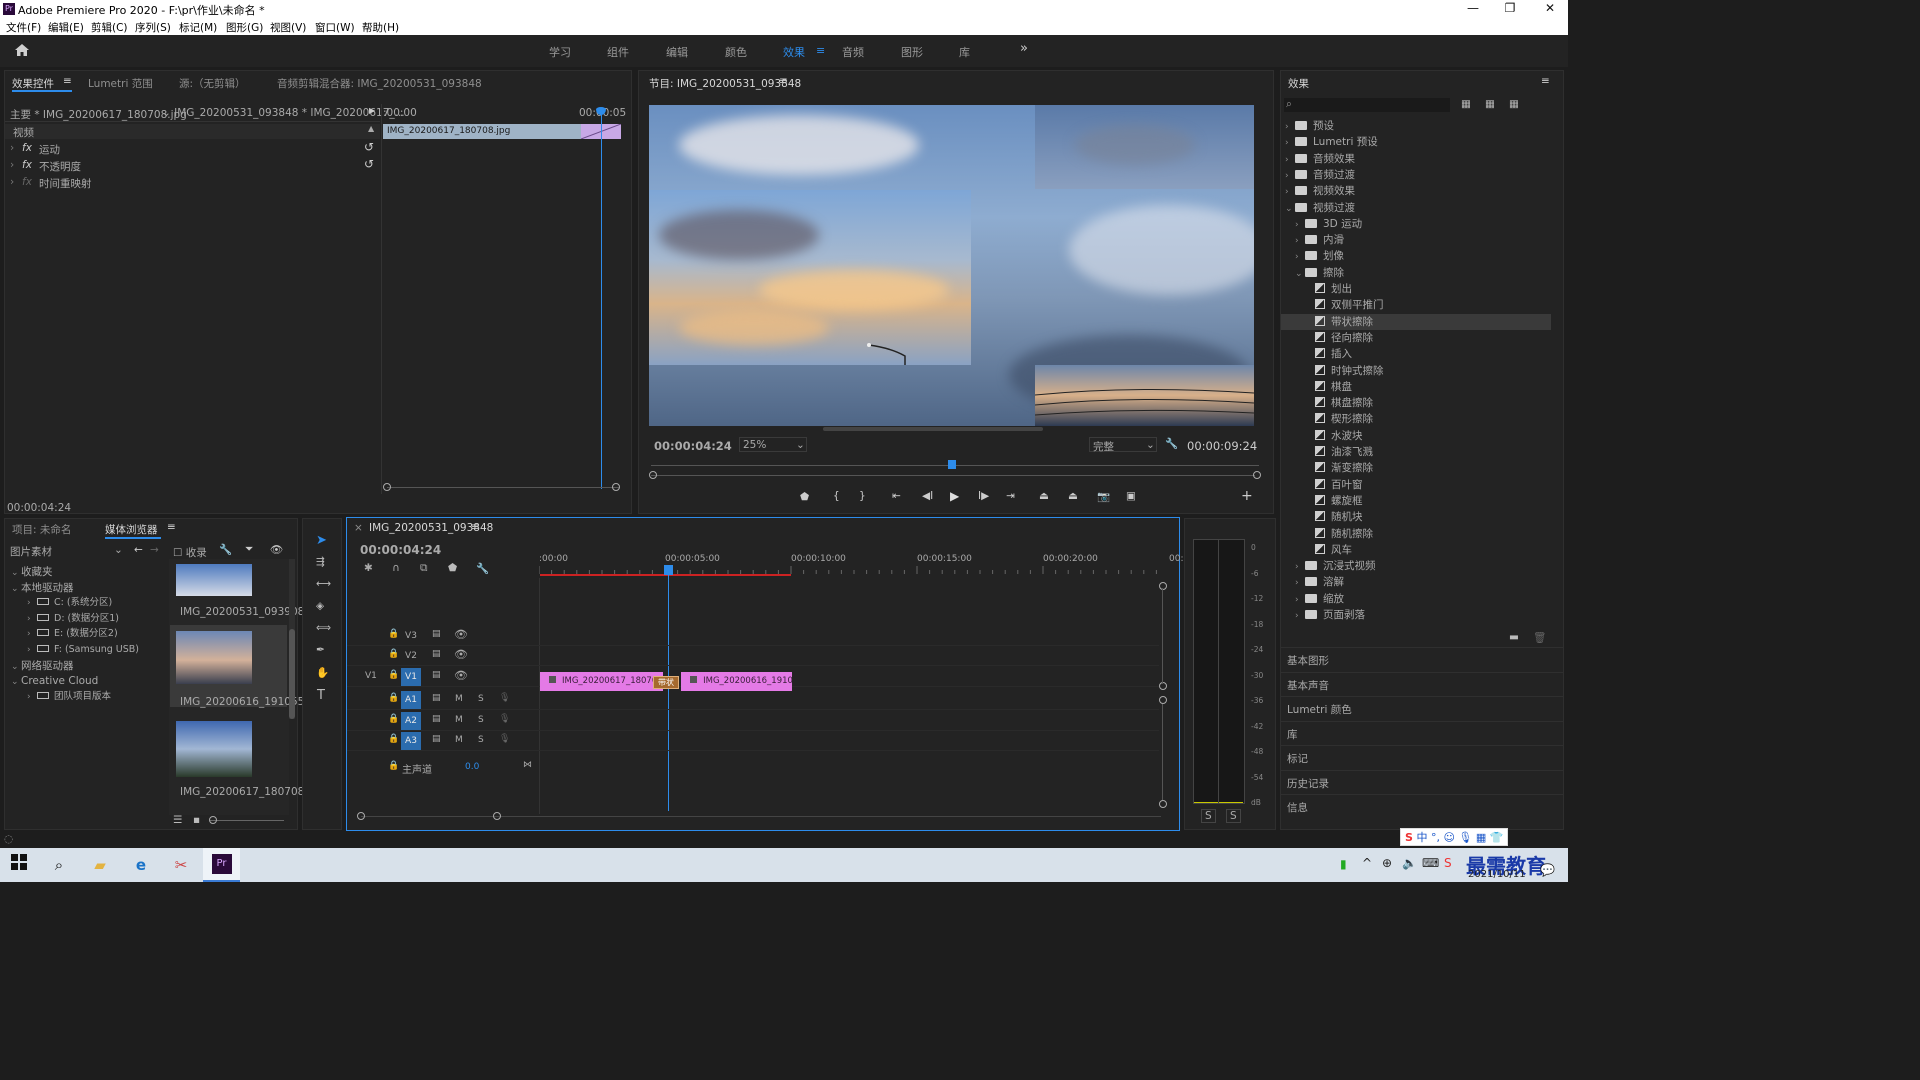 The width and height of the screenshot is (1920, 1080). Describe the element at coordinates (411, 656) in the screenshot. I see `track-target-button: V2` at that location.